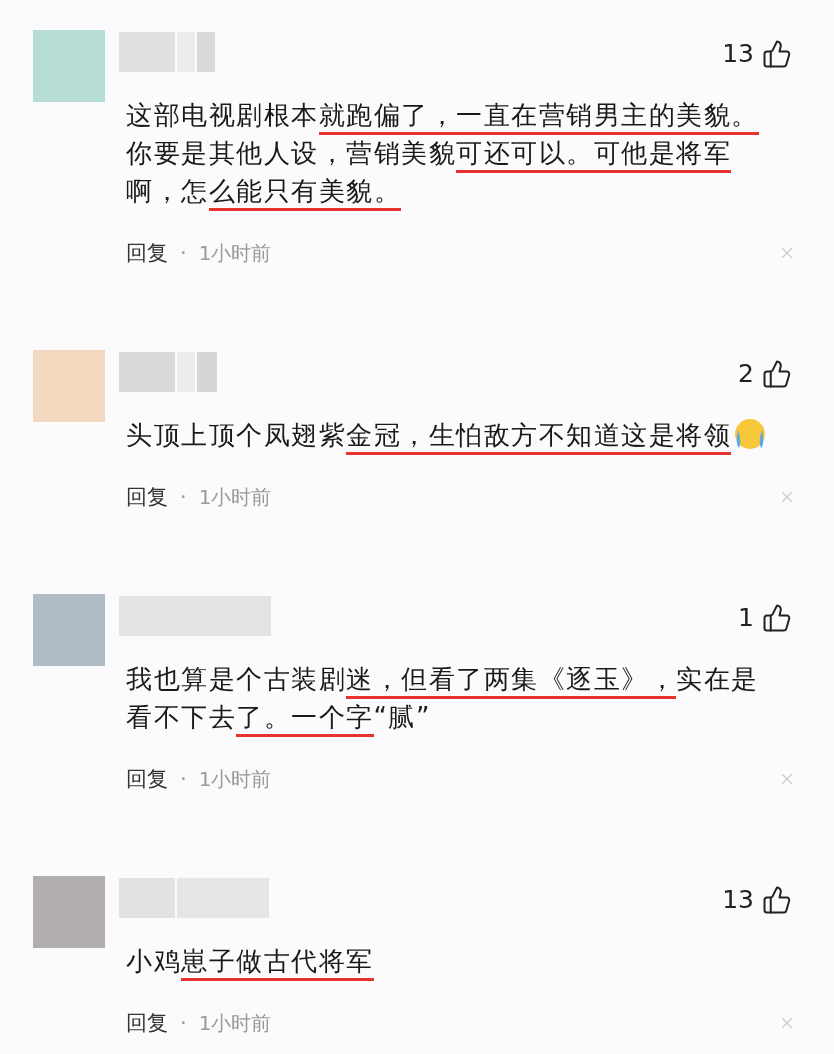 The height and width of the screenshot is (1054, 834). What do you see at coordinates (746, 618) in the screenshot?
I see `like-count: 1` at bounding box center [746, 618].